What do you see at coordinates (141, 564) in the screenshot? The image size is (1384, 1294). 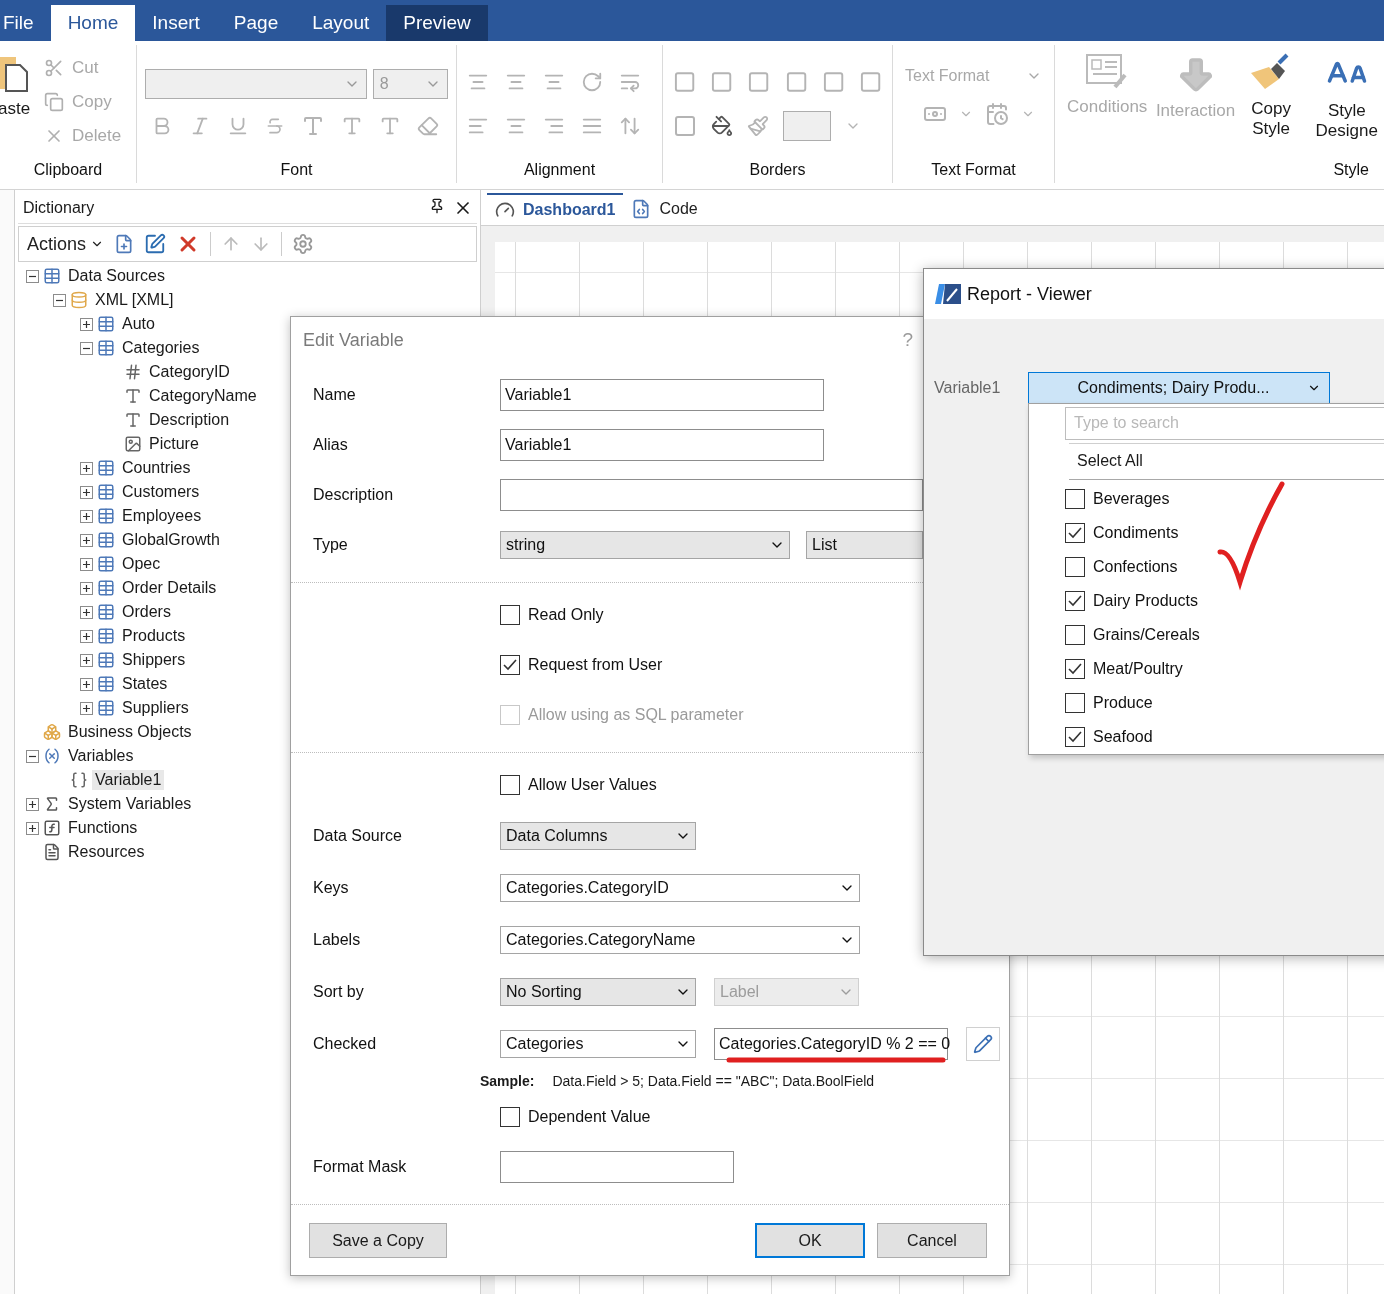 I see `tree-item: Opec` at bounding box center [141, 564].